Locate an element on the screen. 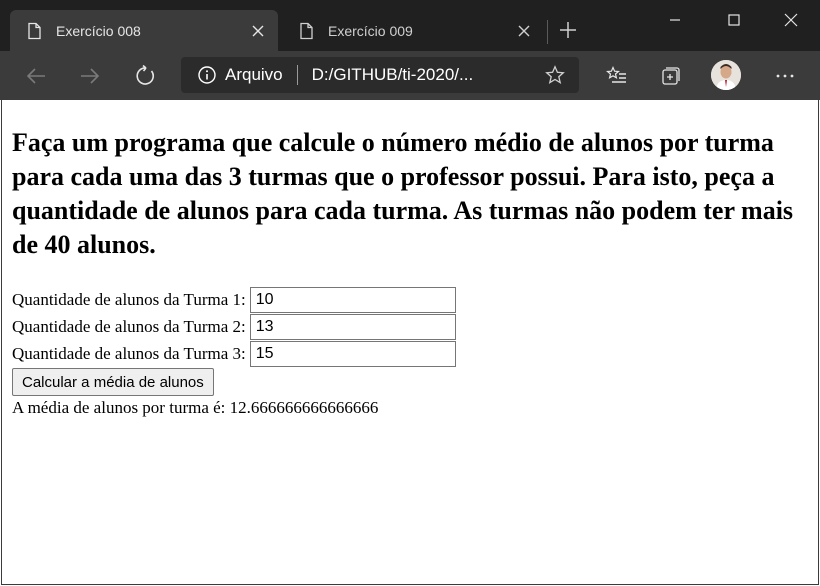 The width and height of the screenshot is (820, 586). tab-strip: Exercício 008 Exercício 009 is located at coordinates (410, 25).